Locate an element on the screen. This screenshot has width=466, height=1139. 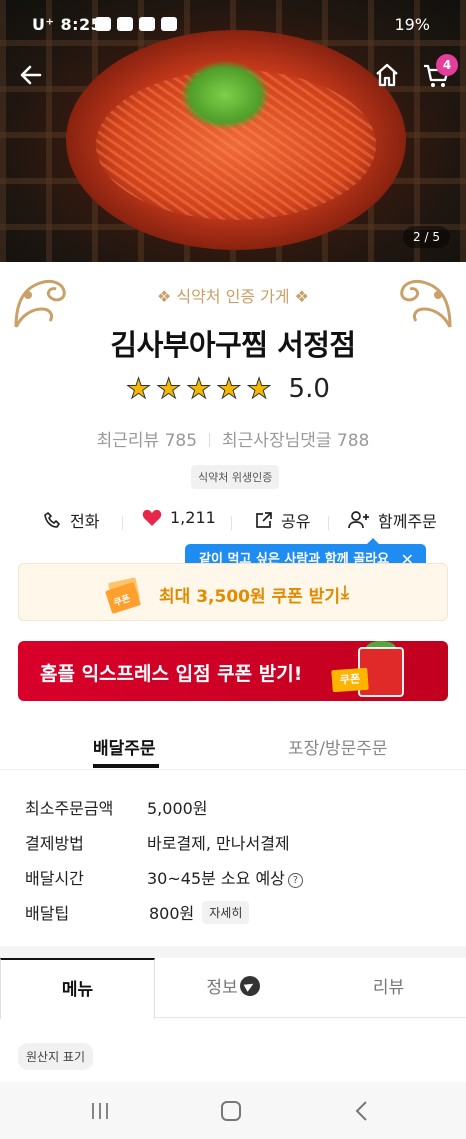
home-button-icon is located at coordinates (231, 1111).